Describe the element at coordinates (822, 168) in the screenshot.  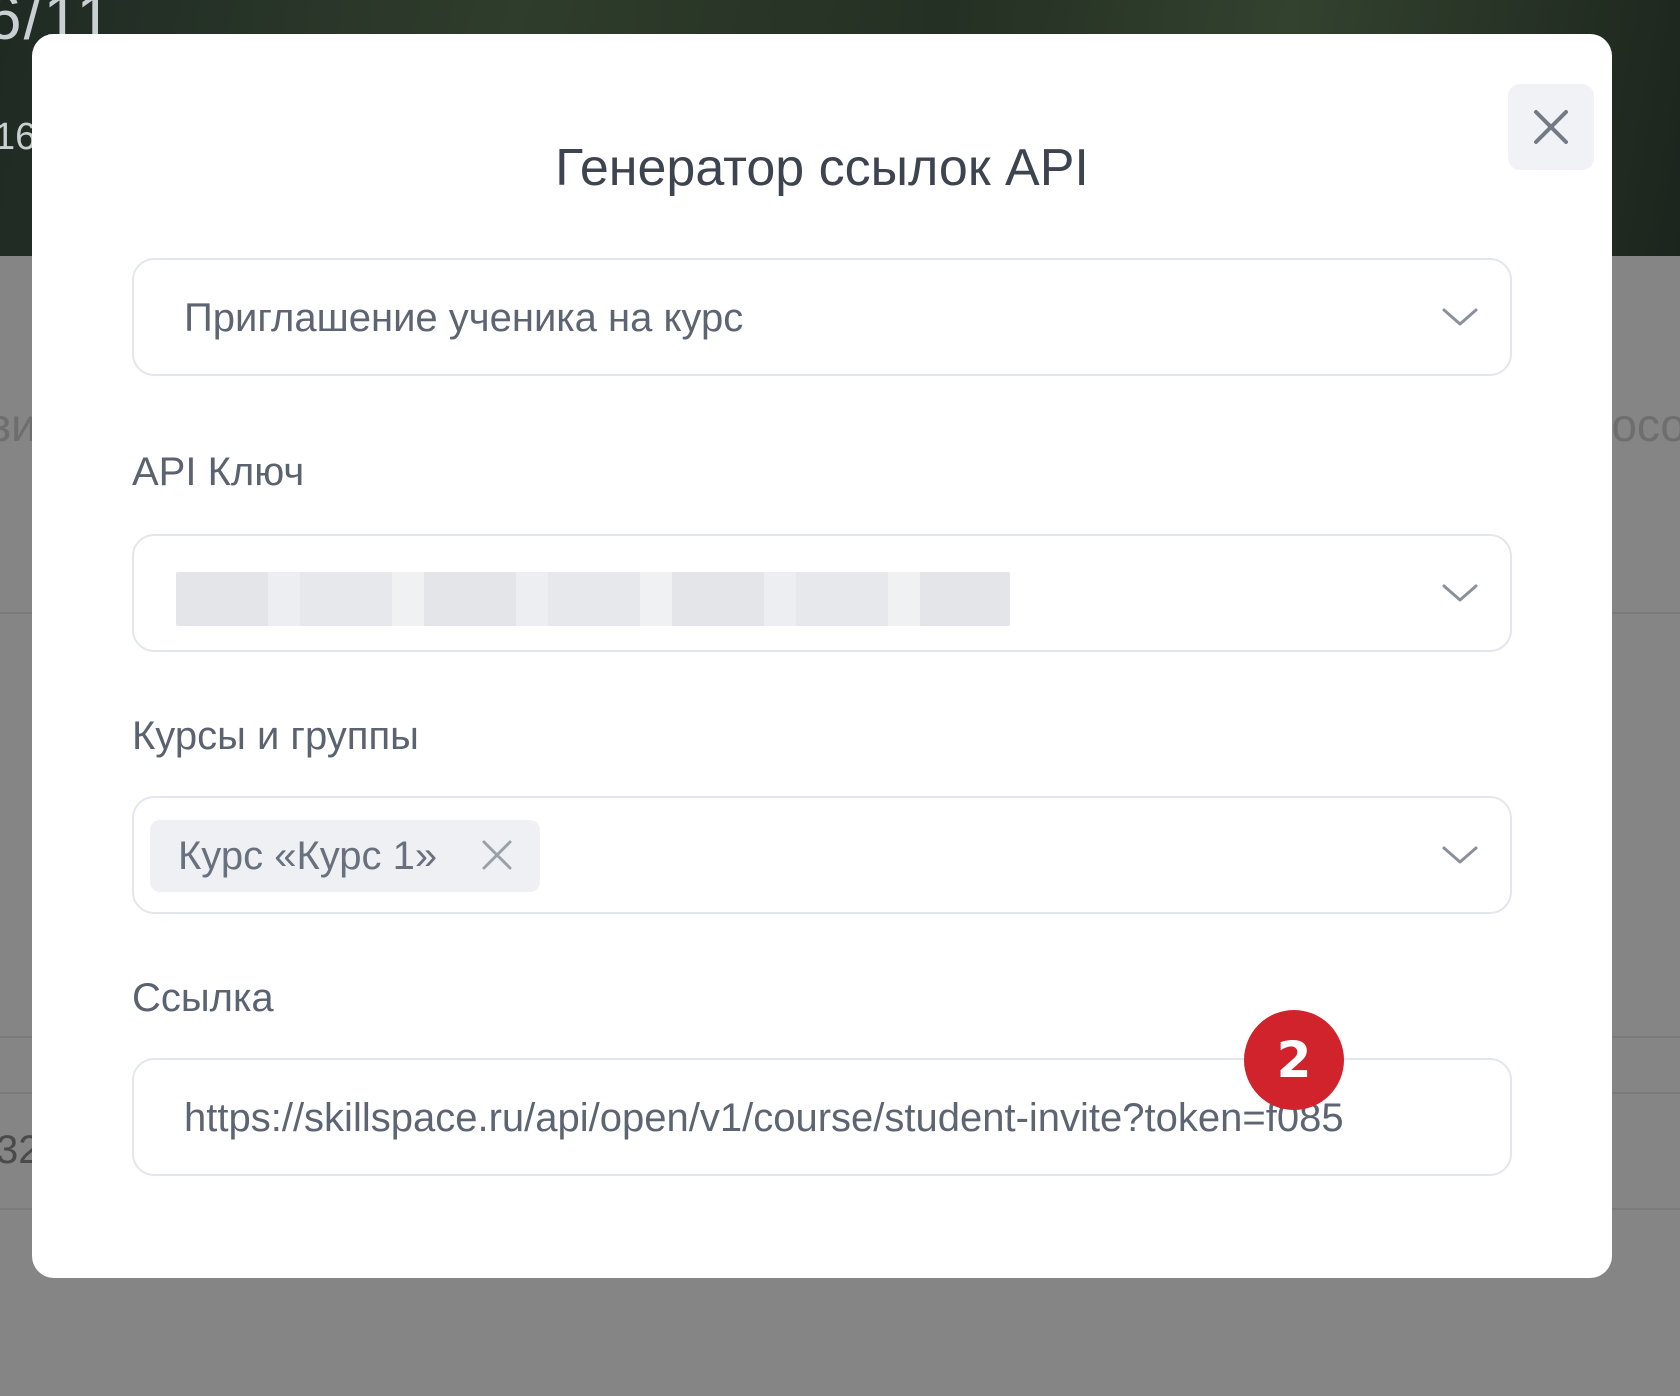
I see `modal-title: Генератор ссылок API` at that location.